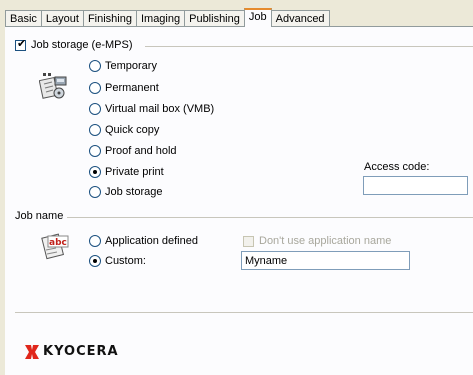 Image resolution: width=473 pixels, height=375 pixels. I want to click on option-vmb-label: Virtual mail box (VMB), so click(160, 109).